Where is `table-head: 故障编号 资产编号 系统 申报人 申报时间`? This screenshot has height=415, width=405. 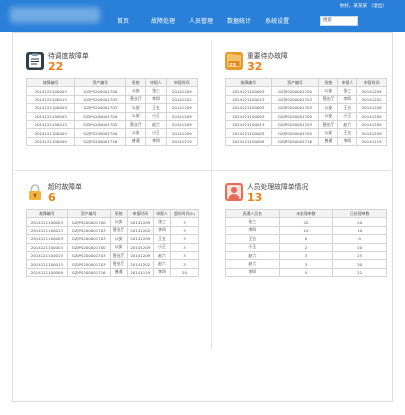
table-head: 故障编号 资产编号 系统 申报人 申报时间 is located at coordinates (112, 82).